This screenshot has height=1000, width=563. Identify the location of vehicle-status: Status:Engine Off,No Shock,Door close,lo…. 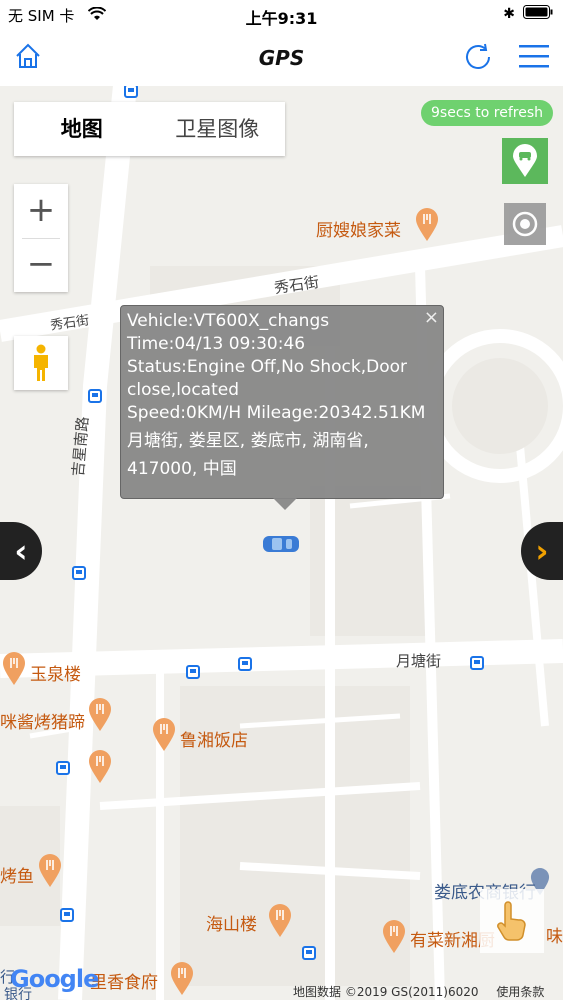
(267, 378).